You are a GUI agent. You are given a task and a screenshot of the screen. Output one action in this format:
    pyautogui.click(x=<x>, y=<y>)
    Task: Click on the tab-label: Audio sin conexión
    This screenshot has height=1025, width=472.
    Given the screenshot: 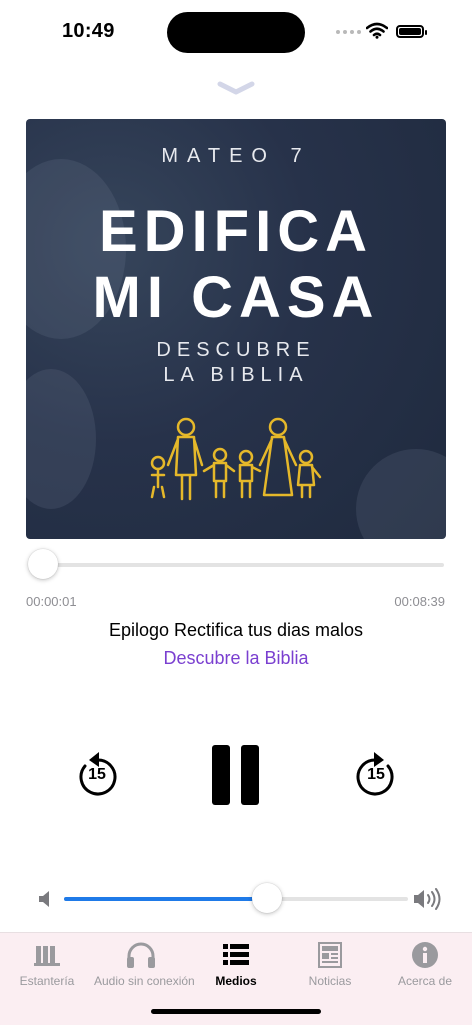 What is the action you would take?
    pyautogui.click(x=144, y=981)
    